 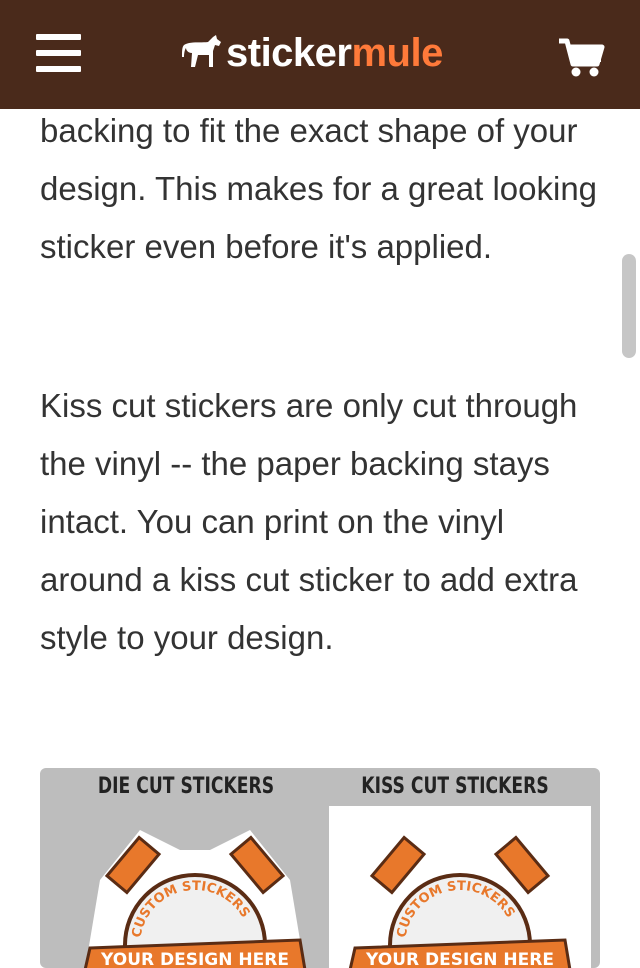 I want to click on cart-icon, so click(x=581, y=58).